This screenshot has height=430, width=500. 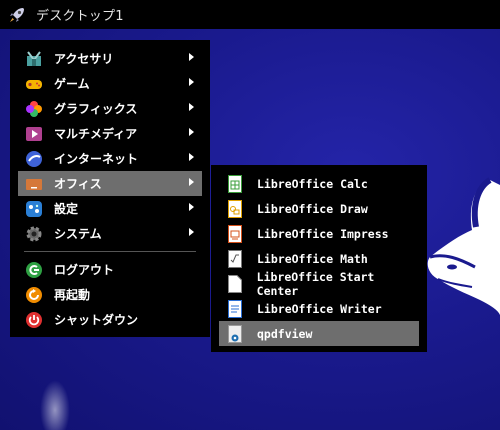 What do you see at coordinates (78, 234) in the screenshot?
I see `menu-item-label: システム` at bounding box center [78, 234].